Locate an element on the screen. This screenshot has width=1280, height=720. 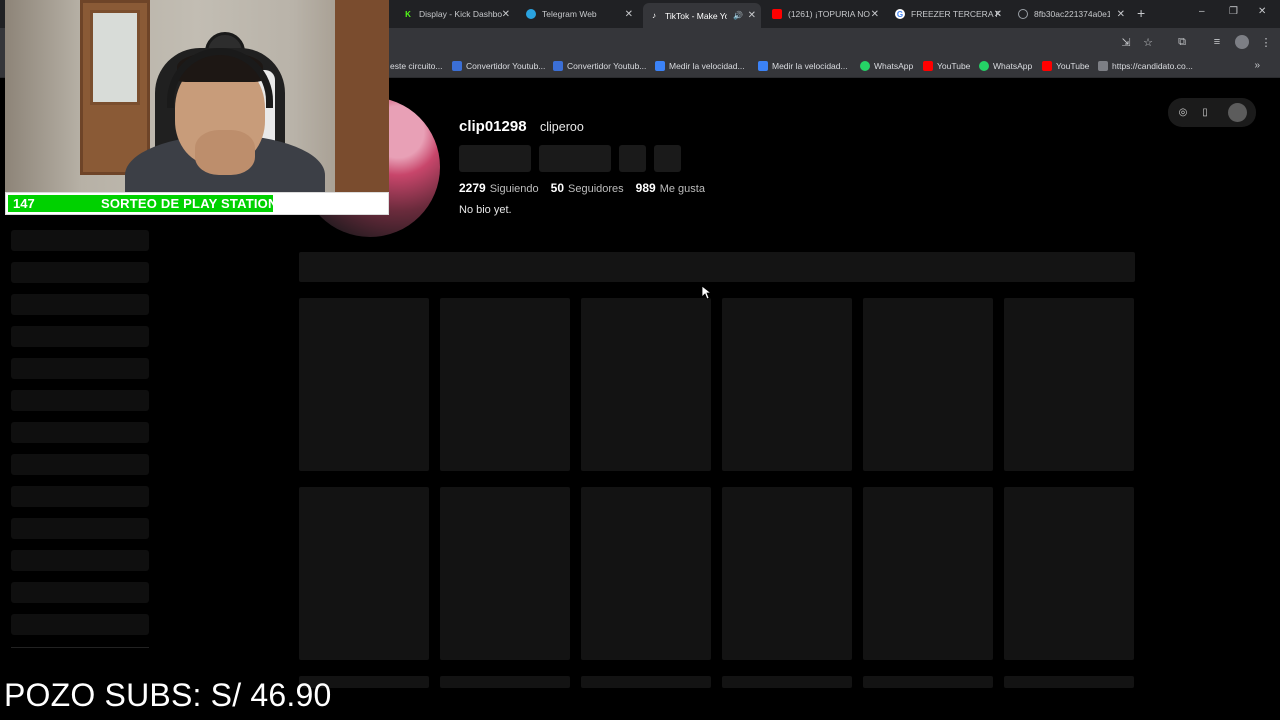
following-stat: 2279 Siguiendo is located at coordinates (499, 188).